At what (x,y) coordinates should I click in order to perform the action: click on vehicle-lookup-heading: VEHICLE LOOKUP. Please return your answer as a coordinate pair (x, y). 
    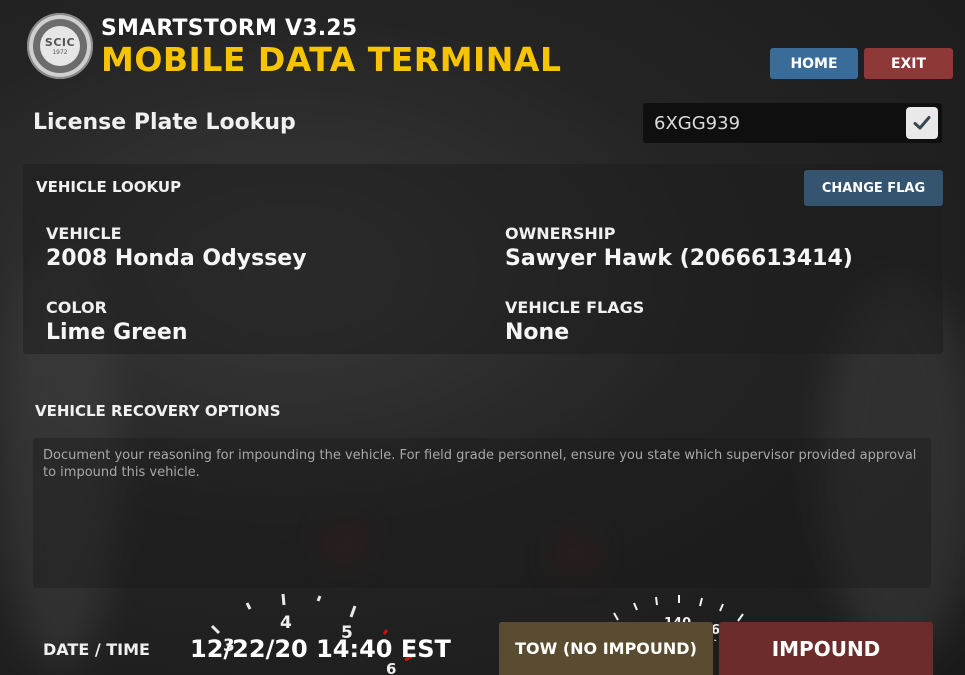
    Looking at the image, I should click on (109, 187).